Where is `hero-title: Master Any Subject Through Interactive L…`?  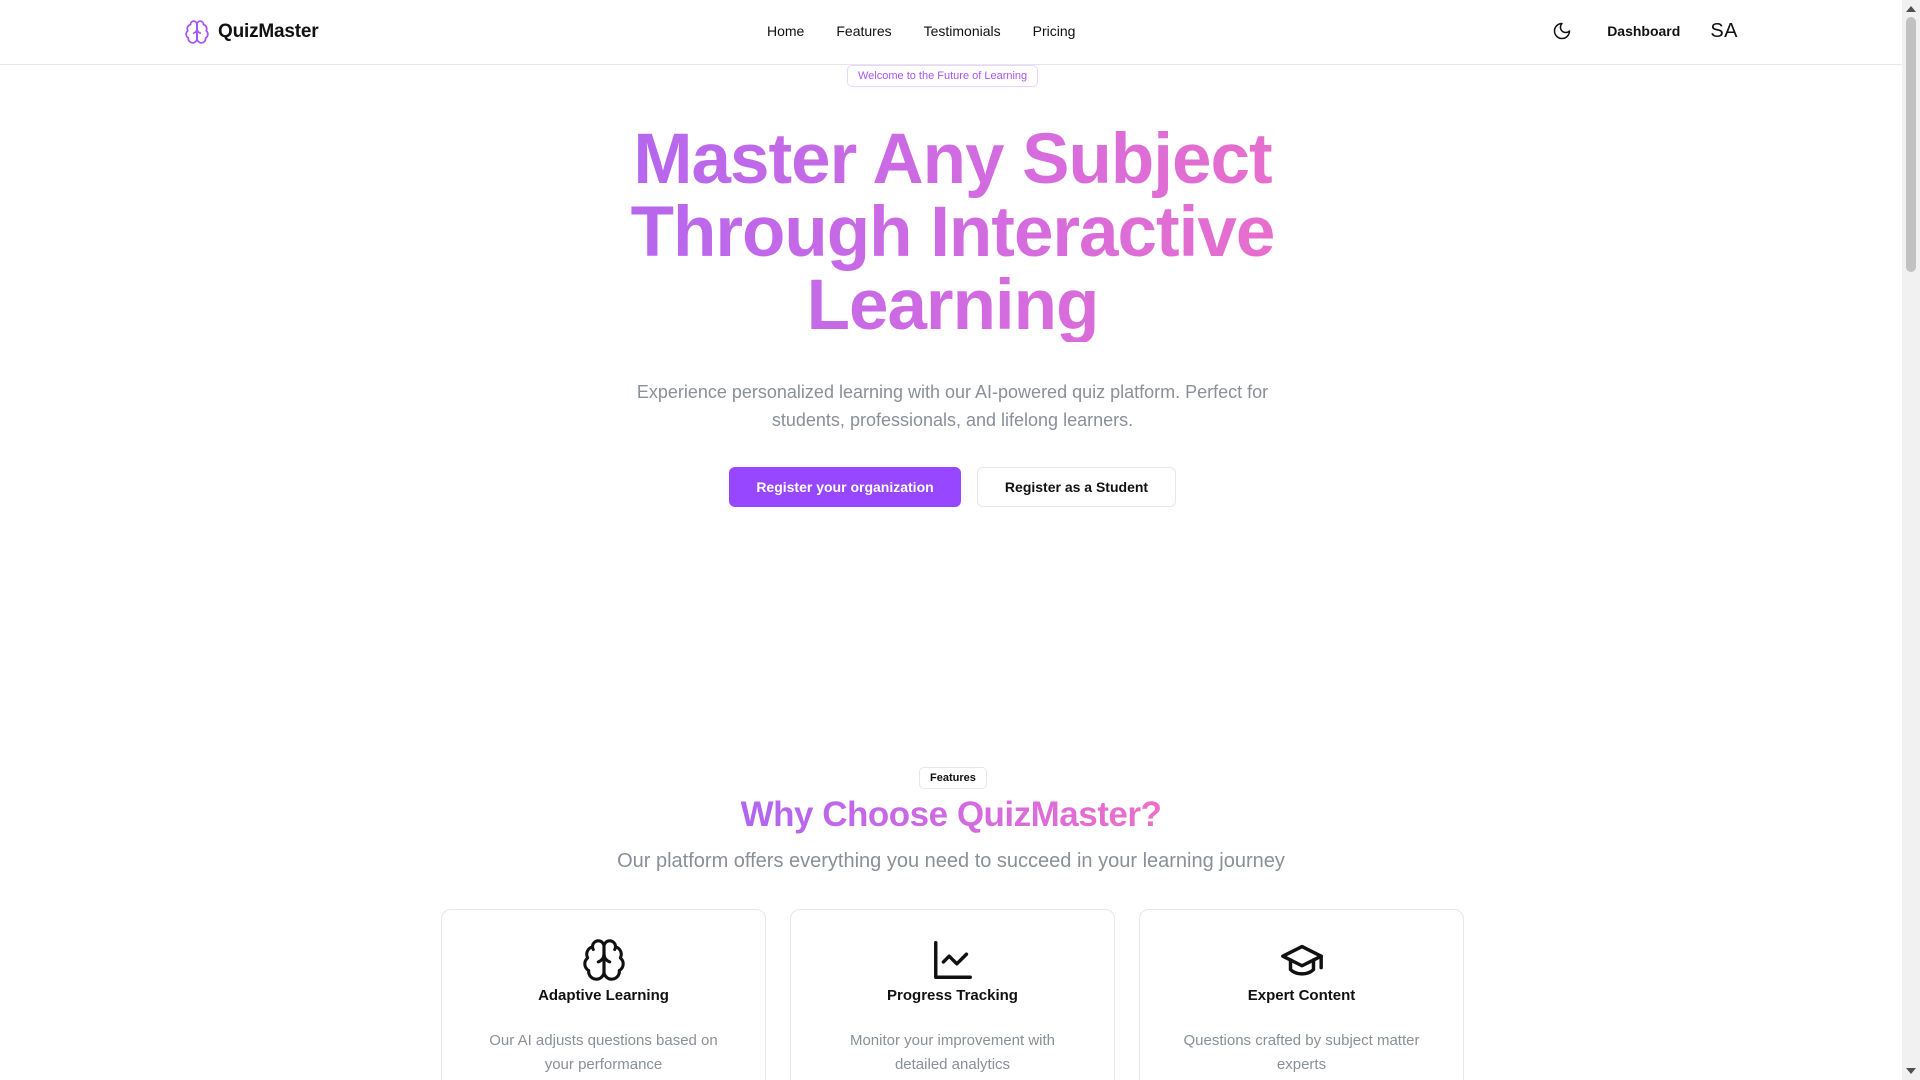 hero-title: Master Any Subject Through Interactive L… is located at coordinates (952, 232).